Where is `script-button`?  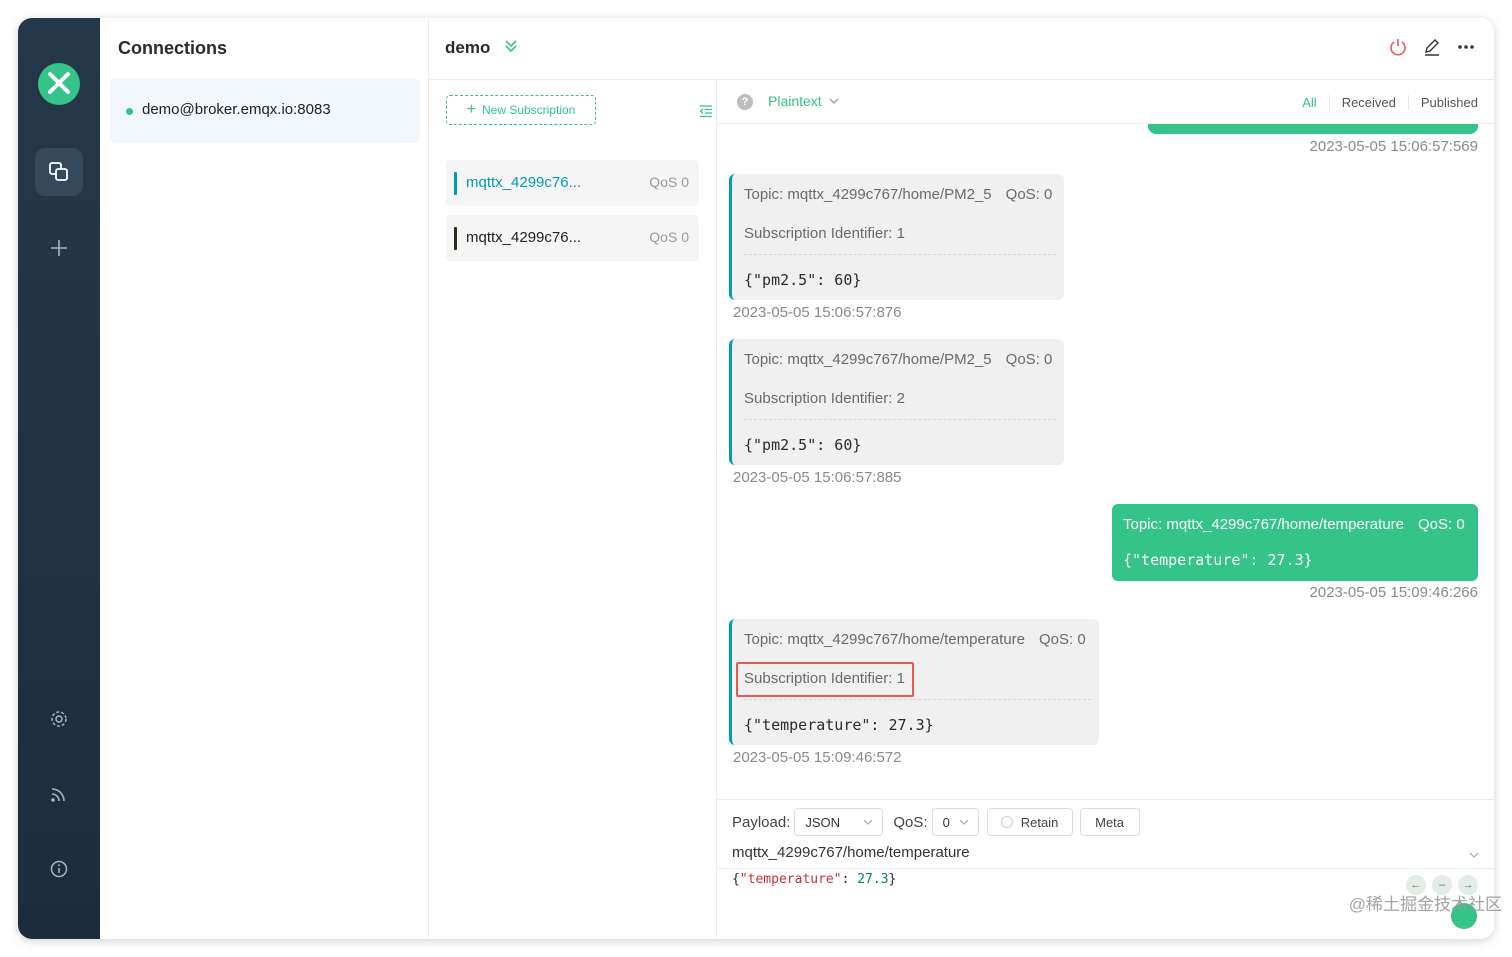
script-button is located at coordinates (59, 794).